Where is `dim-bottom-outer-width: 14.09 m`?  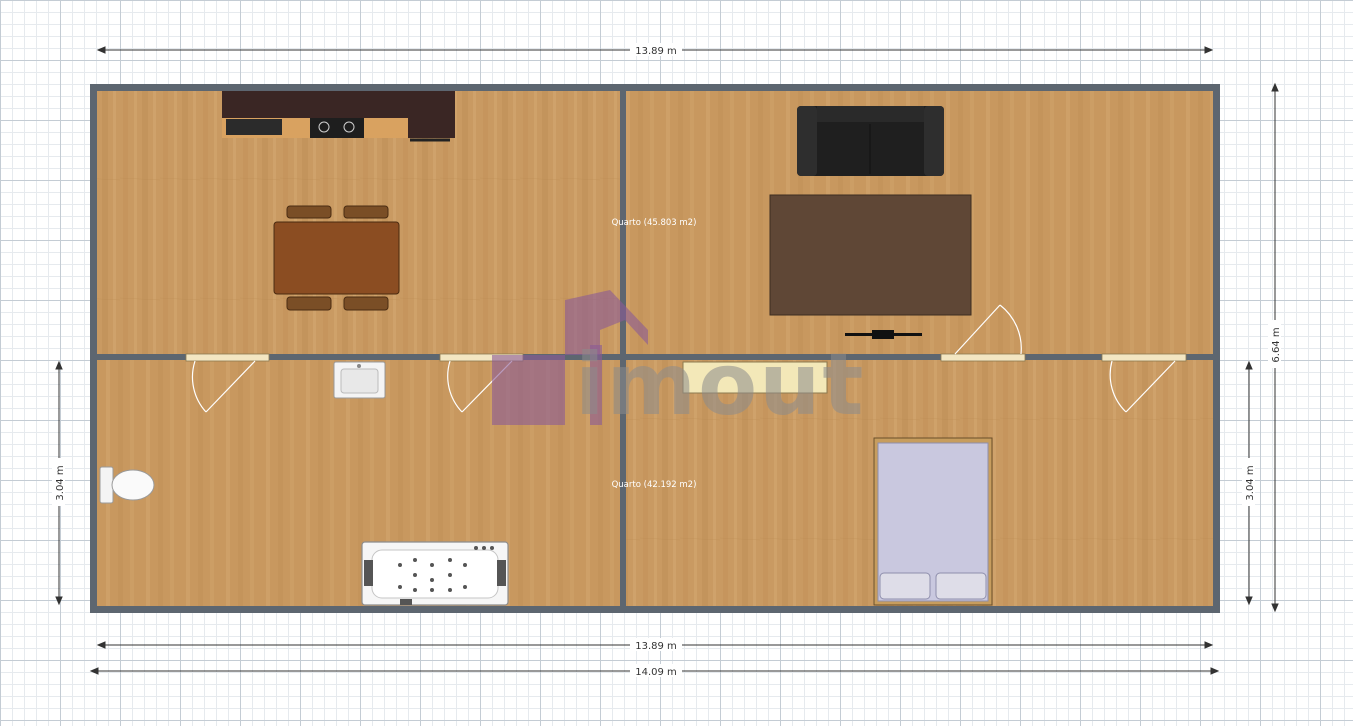
dim-bottom-outer-width: 14.09 m is located at coordinates (656, 672).